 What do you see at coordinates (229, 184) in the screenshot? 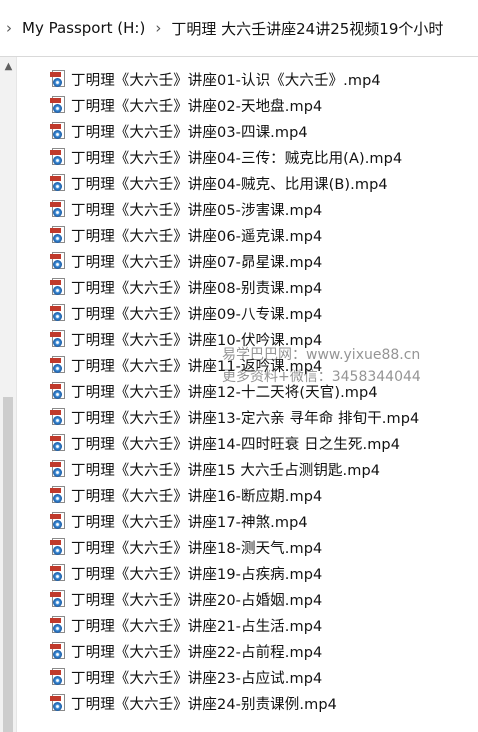
I see `file-name: 丁明理《大六壬》讲座04-贼克、比用课(B).mp4` at bounding box center [229, 184].